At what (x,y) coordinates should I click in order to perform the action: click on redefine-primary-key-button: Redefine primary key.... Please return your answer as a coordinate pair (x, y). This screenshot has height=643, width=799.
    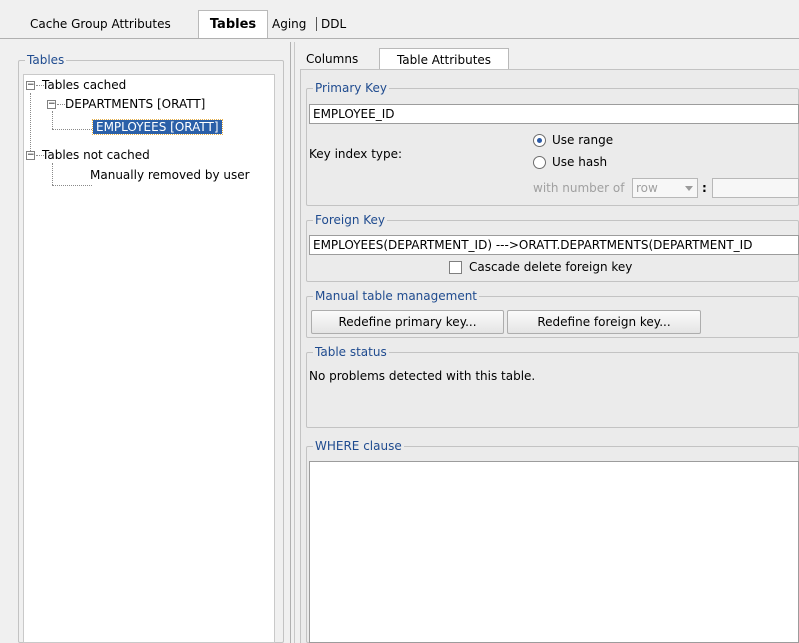
    Looking at the image, I should click on (407, 322).